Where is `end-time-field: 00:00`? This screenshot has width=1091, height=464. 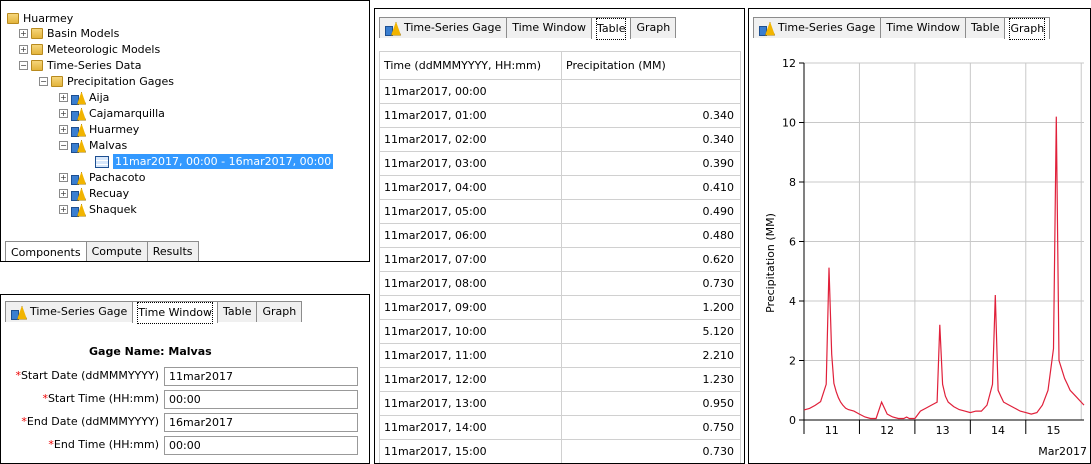
end-time-field: 00:00 is located at coordinates (261, 445).